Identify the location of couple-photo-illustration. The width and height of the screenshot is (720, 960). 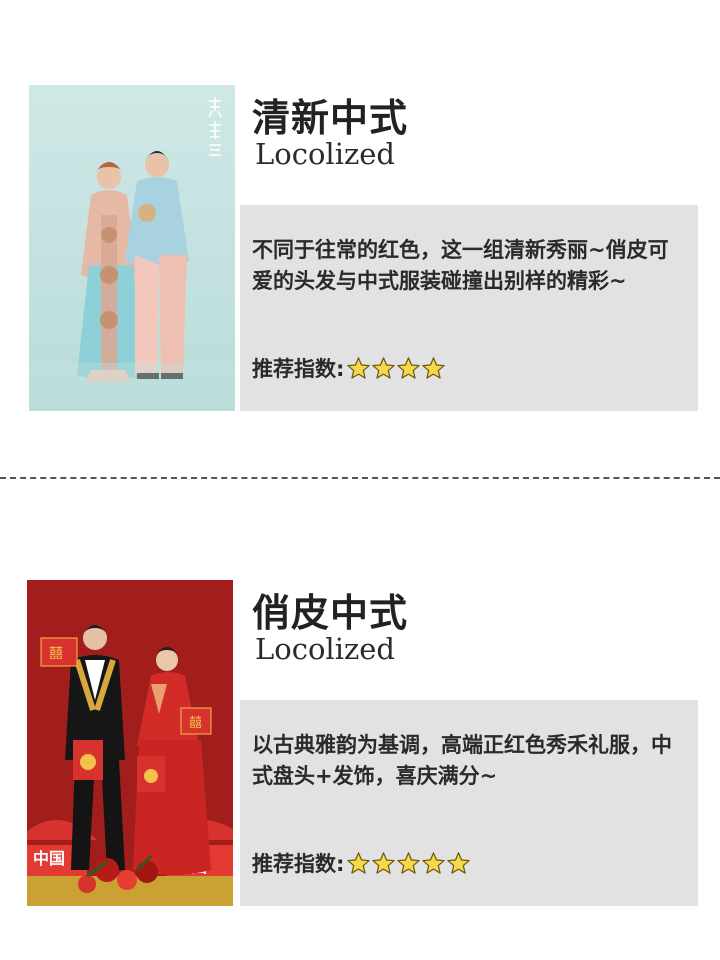
(132, 248).